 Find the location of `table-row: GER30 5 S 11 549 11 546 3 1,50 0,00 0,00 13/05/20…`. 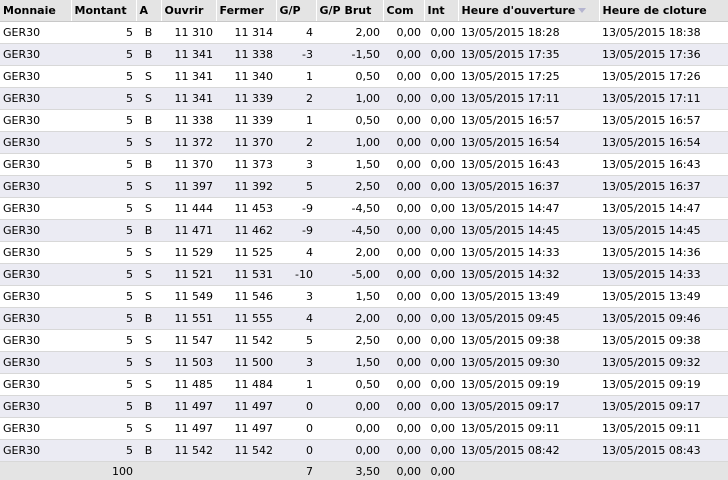

table-row: GER30 5 S 11 549 11 546 3 1,50 0,00 0,00 13/05/20… is located at coordinates (364, 296).